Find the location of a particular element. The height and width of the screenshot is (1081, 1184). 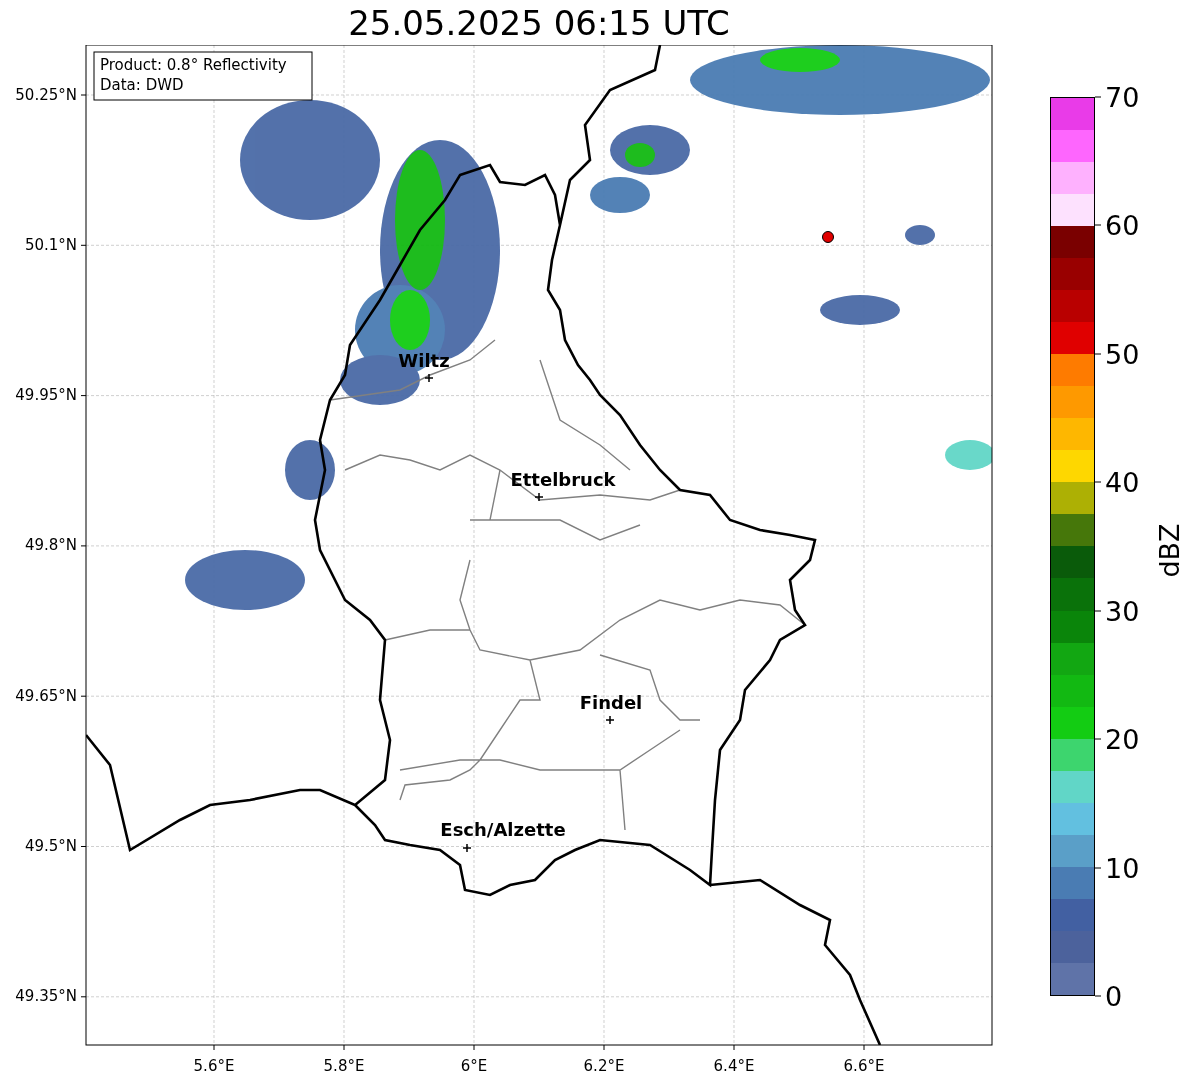

longitude-tick-label: 6.4°E is located at coordinates (734, 1065).